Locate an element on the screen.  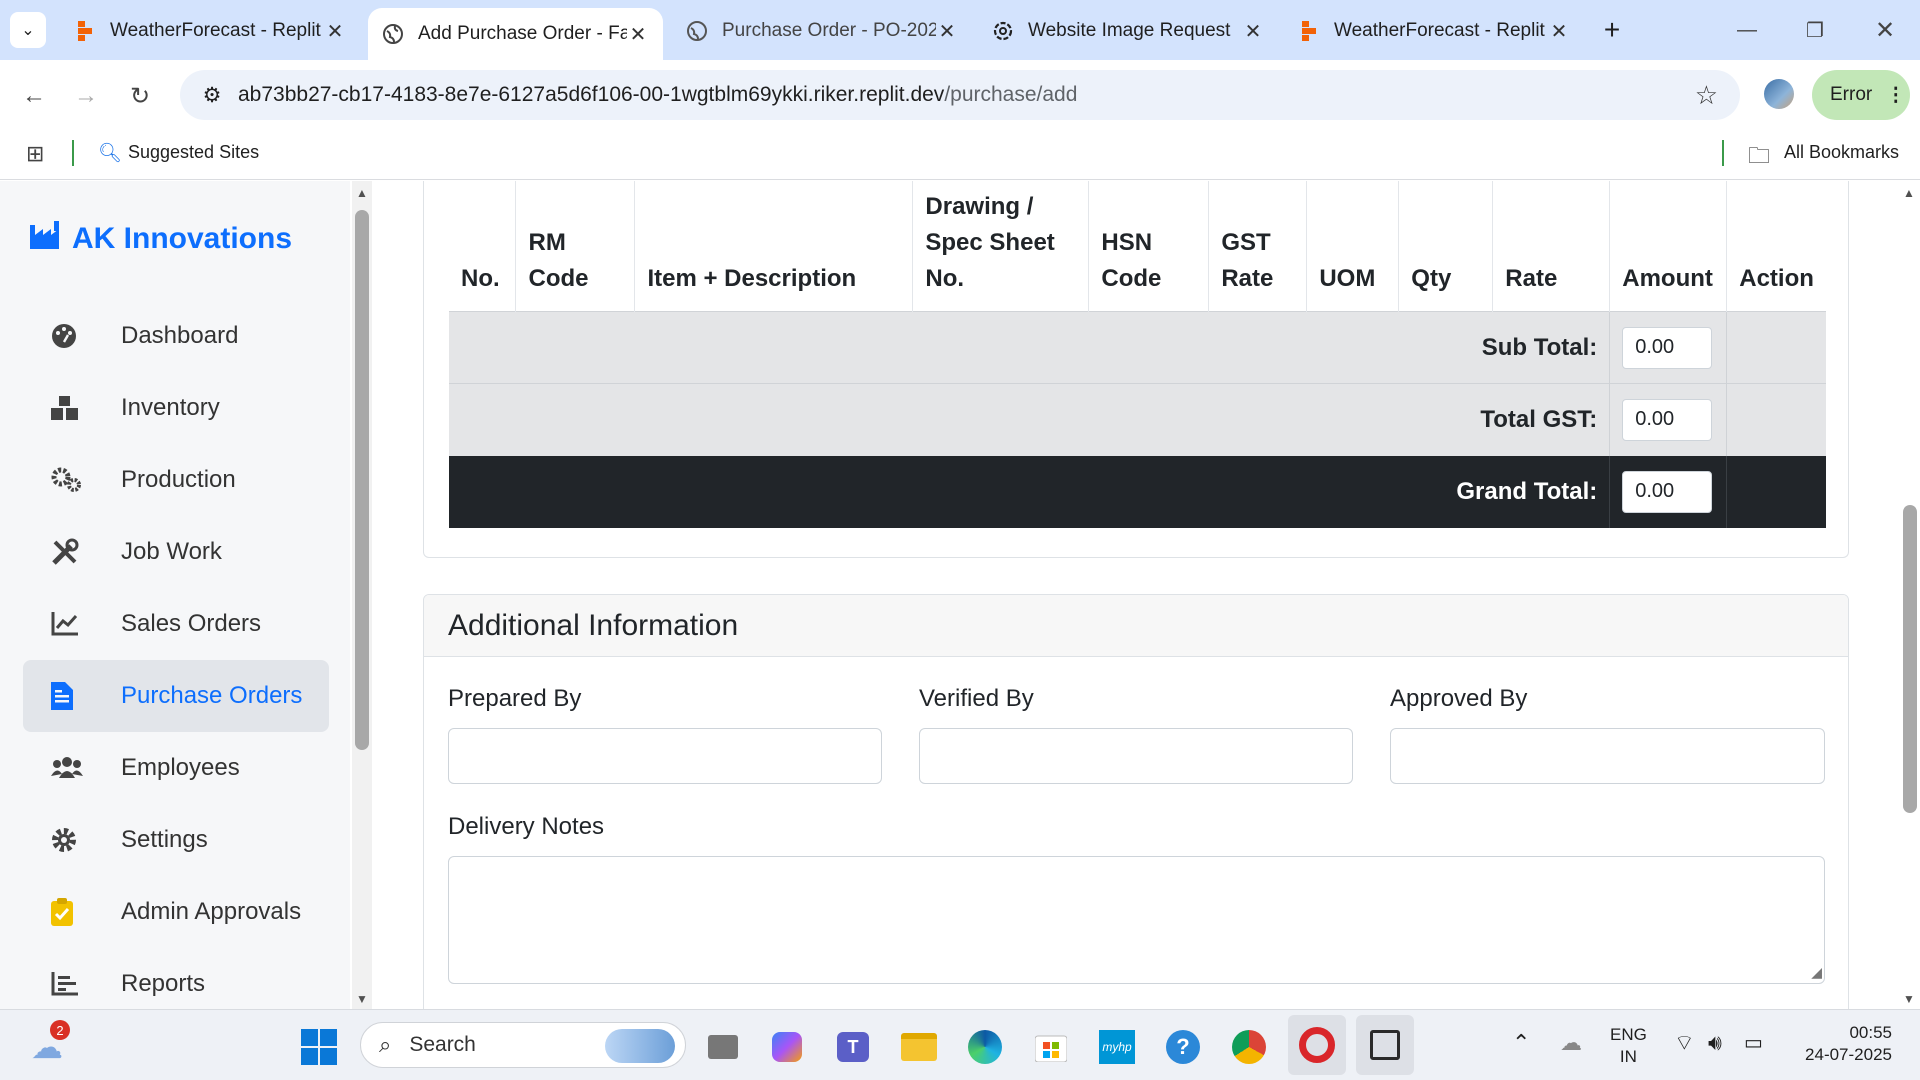
language-indicator: ENG IN is located at coordinates (1628, 1046).